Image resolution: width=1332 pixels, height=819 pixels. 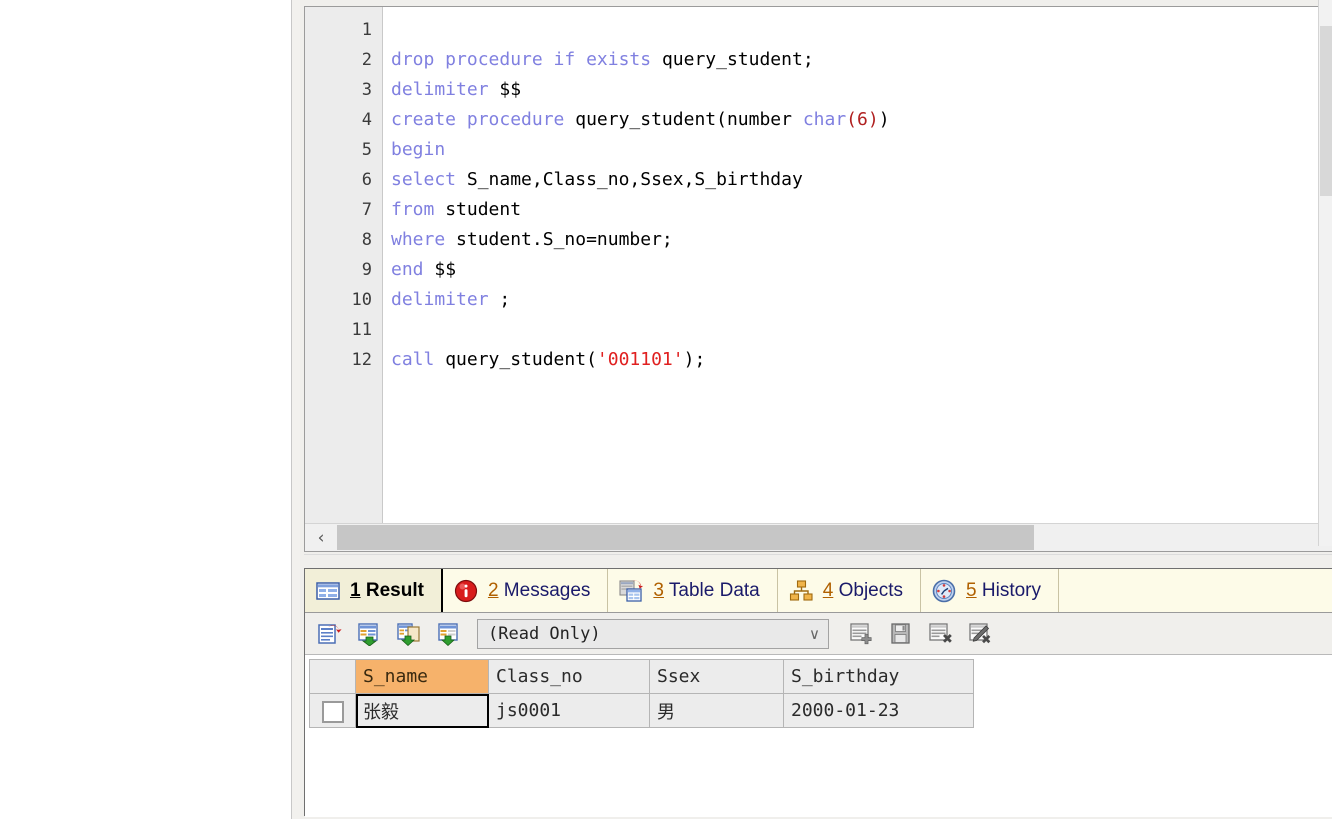 I want to click on line-number: 3, so click(x=366, y=90).